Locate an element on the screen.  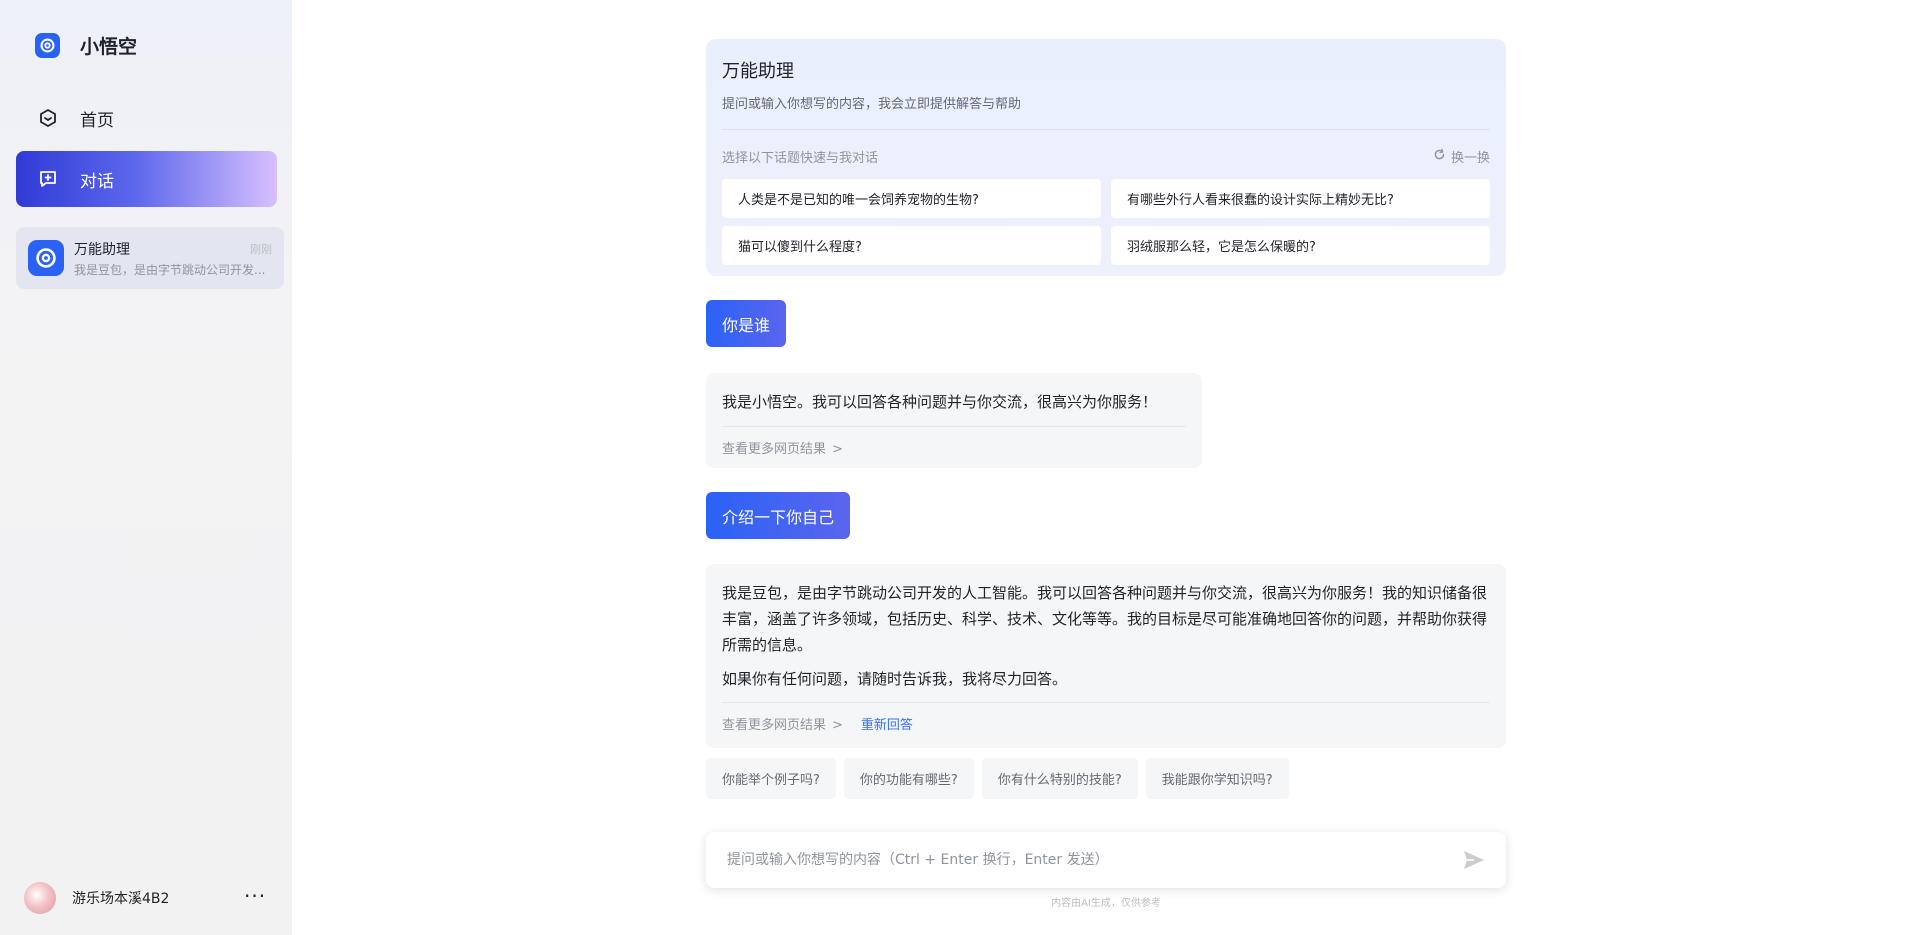
send-icon is located at coordinates (1474, 862).